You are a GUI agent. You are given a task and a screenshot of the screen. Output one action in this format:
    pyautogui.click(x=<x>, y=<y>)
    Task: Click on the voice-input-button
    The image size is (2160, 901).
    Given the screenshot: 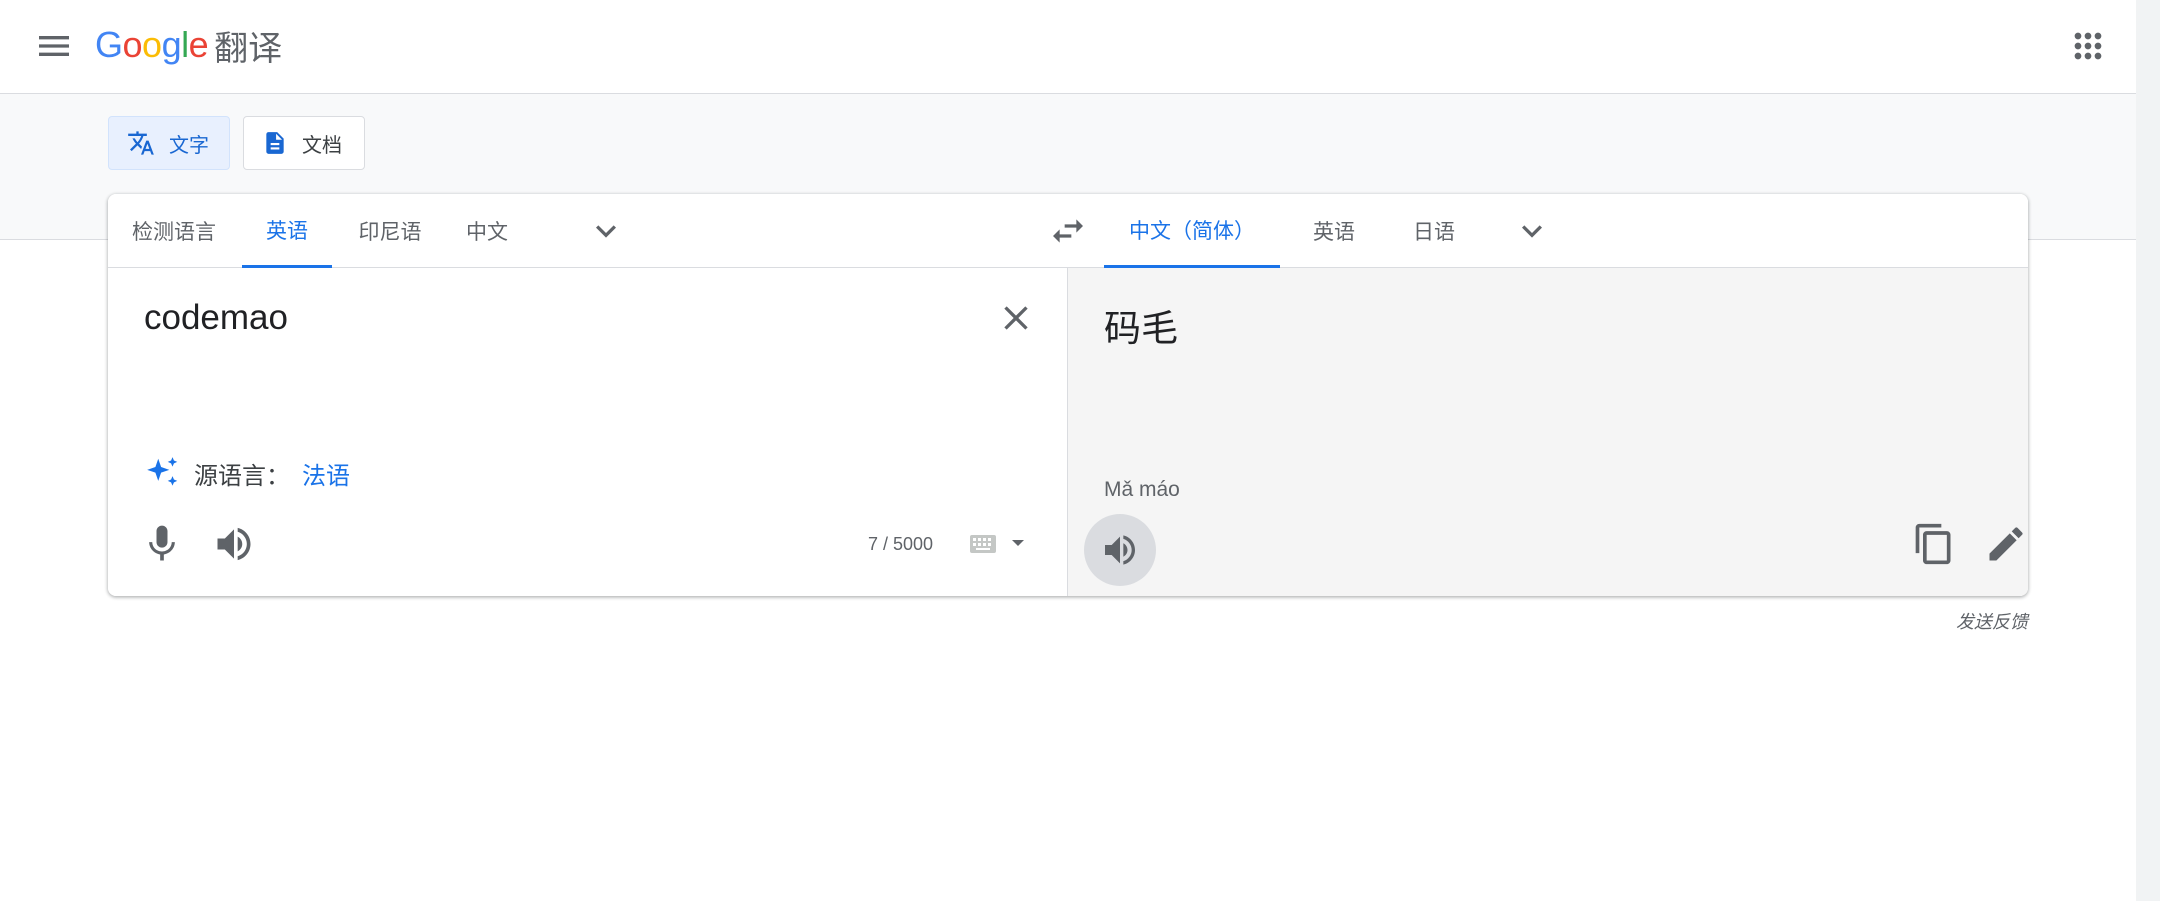 What is the action you would take?
    pyautogui.click(x=162, y=544)
    